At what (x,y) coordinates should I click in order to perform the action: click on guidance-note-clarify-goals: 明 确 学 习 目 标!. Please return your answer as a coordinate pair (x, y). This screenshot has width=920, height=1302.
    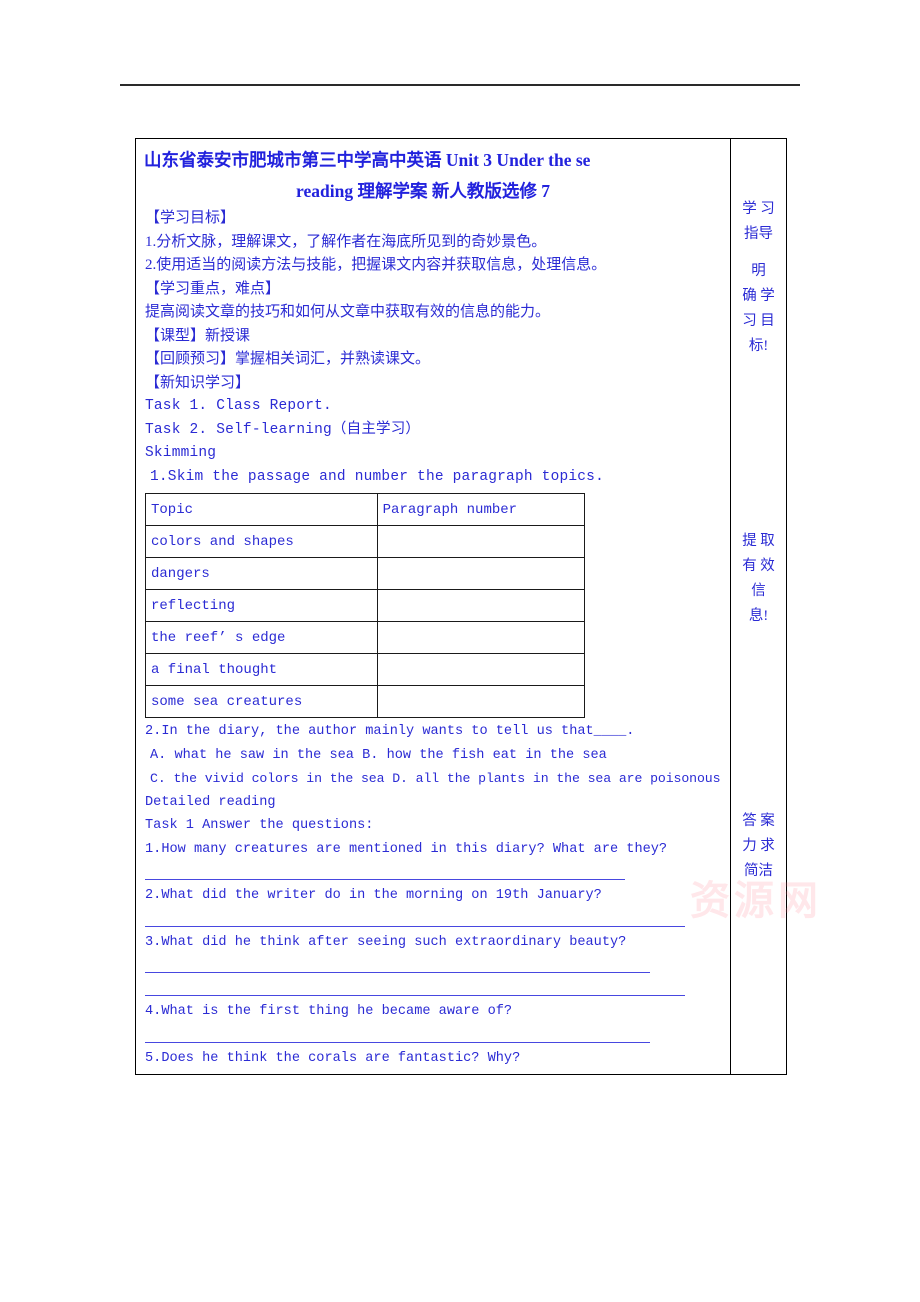
    Looking at the image, I should click on (758, 309).